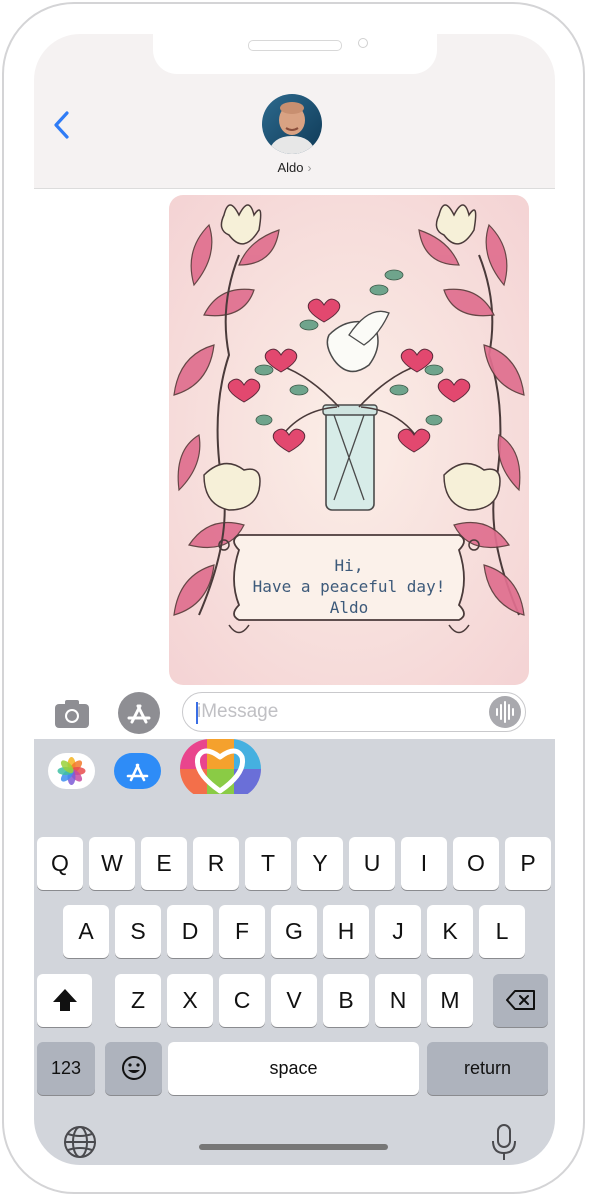  What do you see at coordinates (398, 1000) in the screenshot?
I see `key-n: N` at bounding box center [398, 1000].